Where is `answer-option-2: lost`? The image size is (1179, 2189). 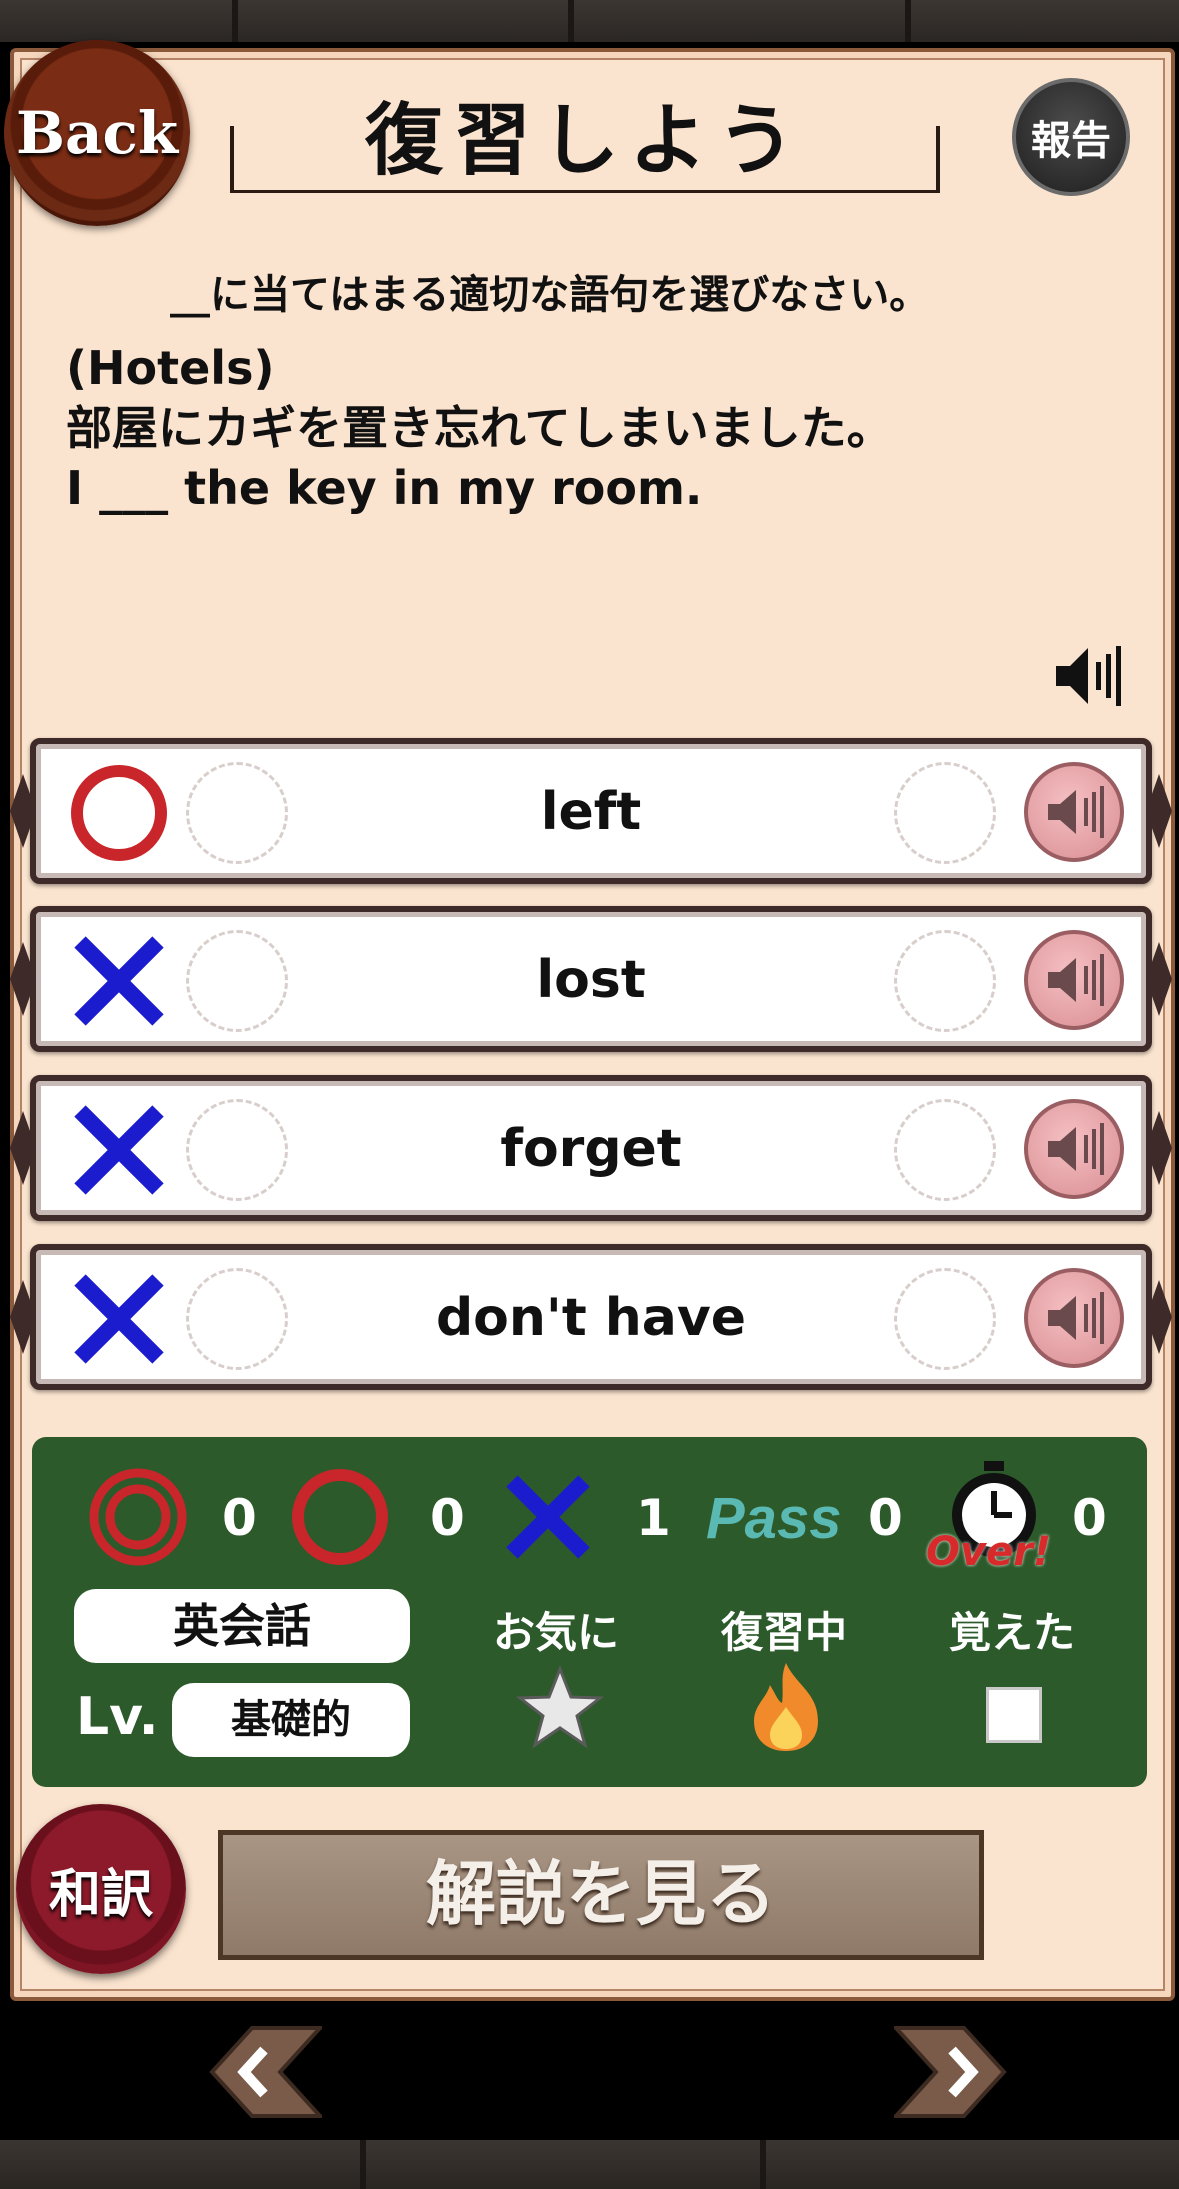 answer-option-2: lost is located at coordinates (591, 979).